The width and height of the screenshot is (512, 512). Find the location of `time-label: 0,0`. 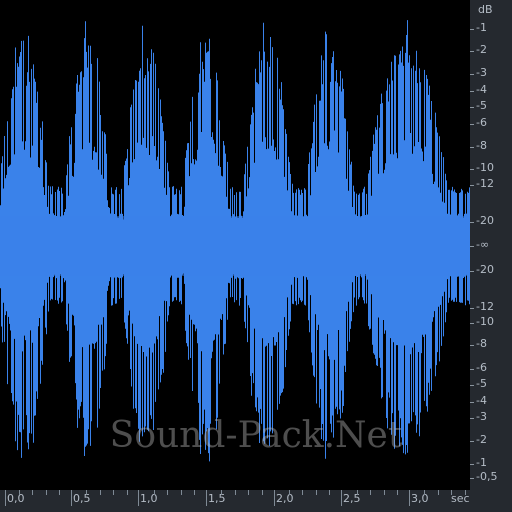

time-label: 0,0 is located at coordinates (16, 498).